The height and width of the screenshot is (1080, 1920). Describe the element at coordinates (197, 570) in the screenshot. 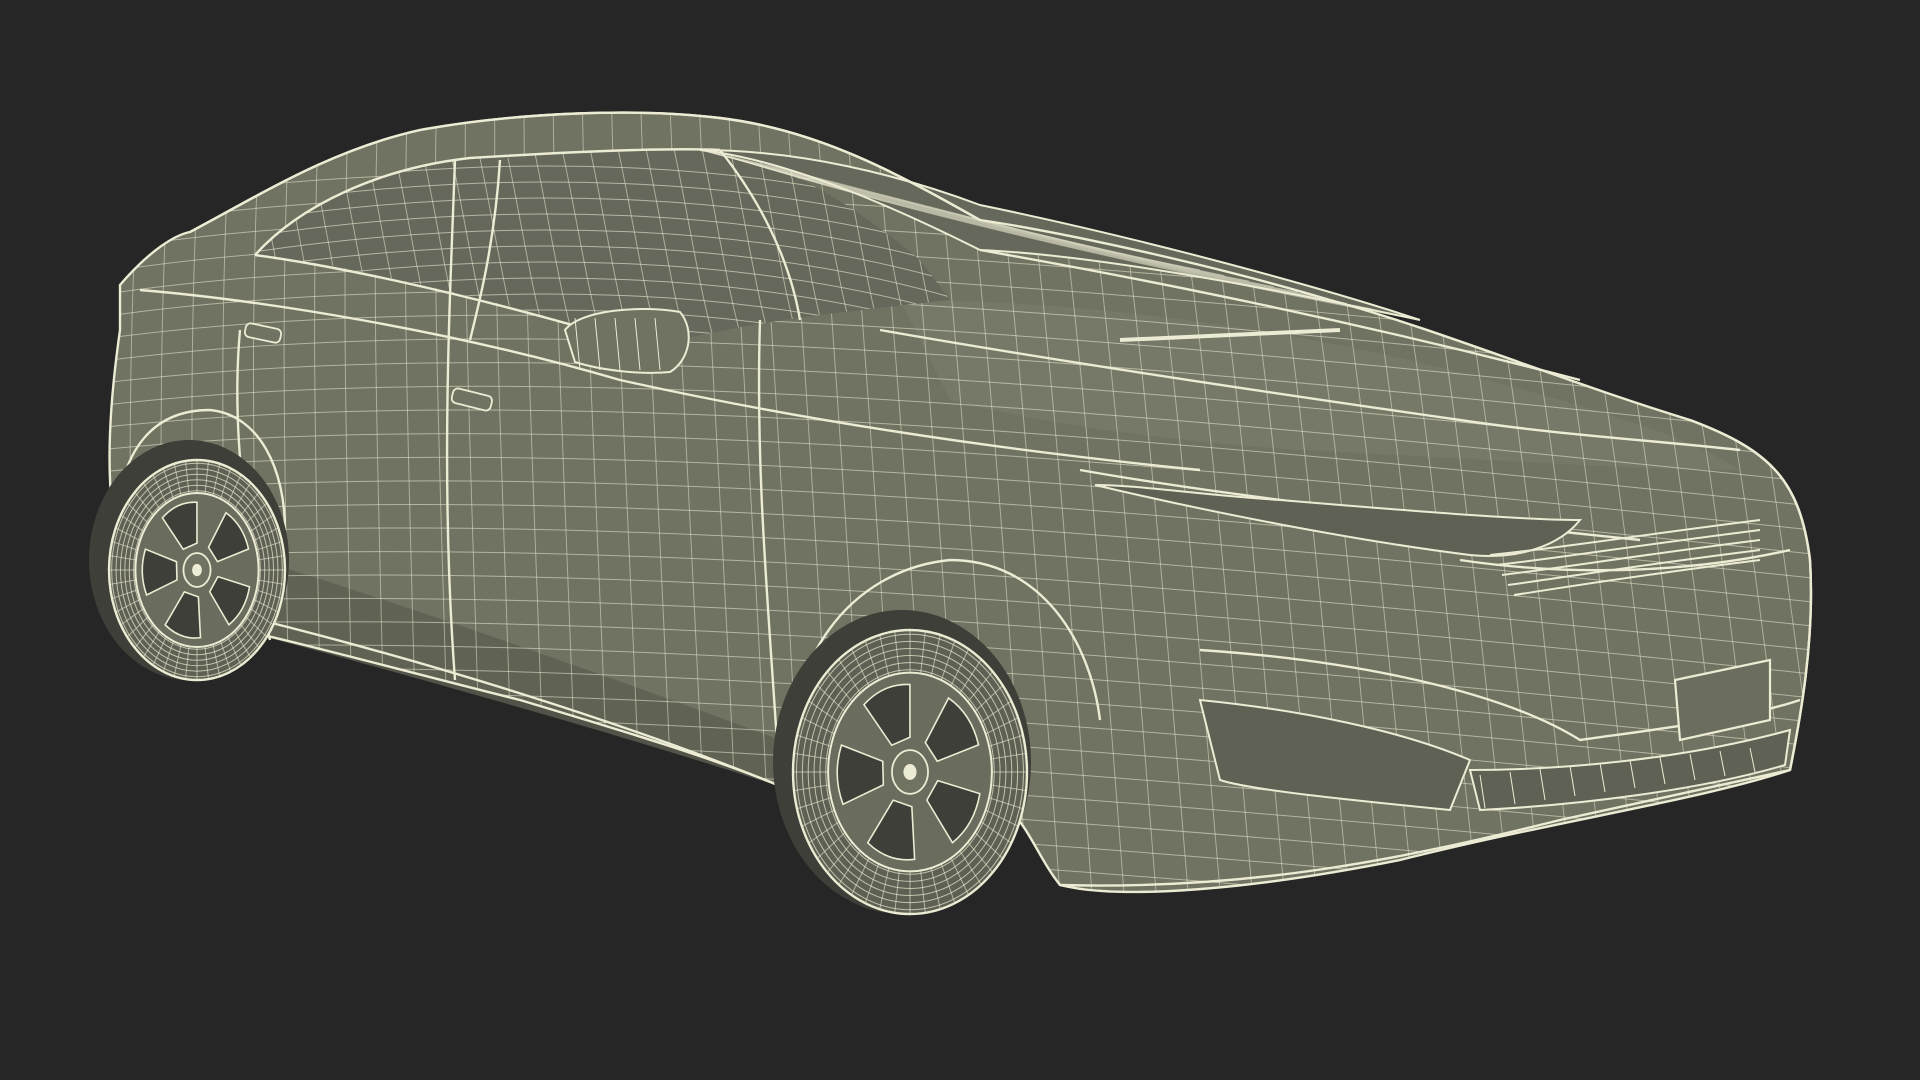

I see `rear-wheel-center-cap` at that location.